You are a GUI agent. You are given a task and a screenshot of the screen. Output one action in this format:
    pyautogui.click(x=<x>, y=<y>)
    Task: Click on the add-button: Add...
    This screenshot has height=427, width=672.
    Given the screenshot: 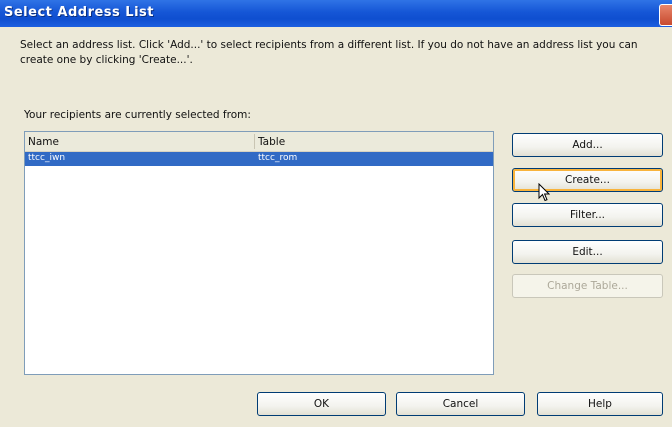 What is the action you would take?
    pyautogui.click(x=587, y=145)
    